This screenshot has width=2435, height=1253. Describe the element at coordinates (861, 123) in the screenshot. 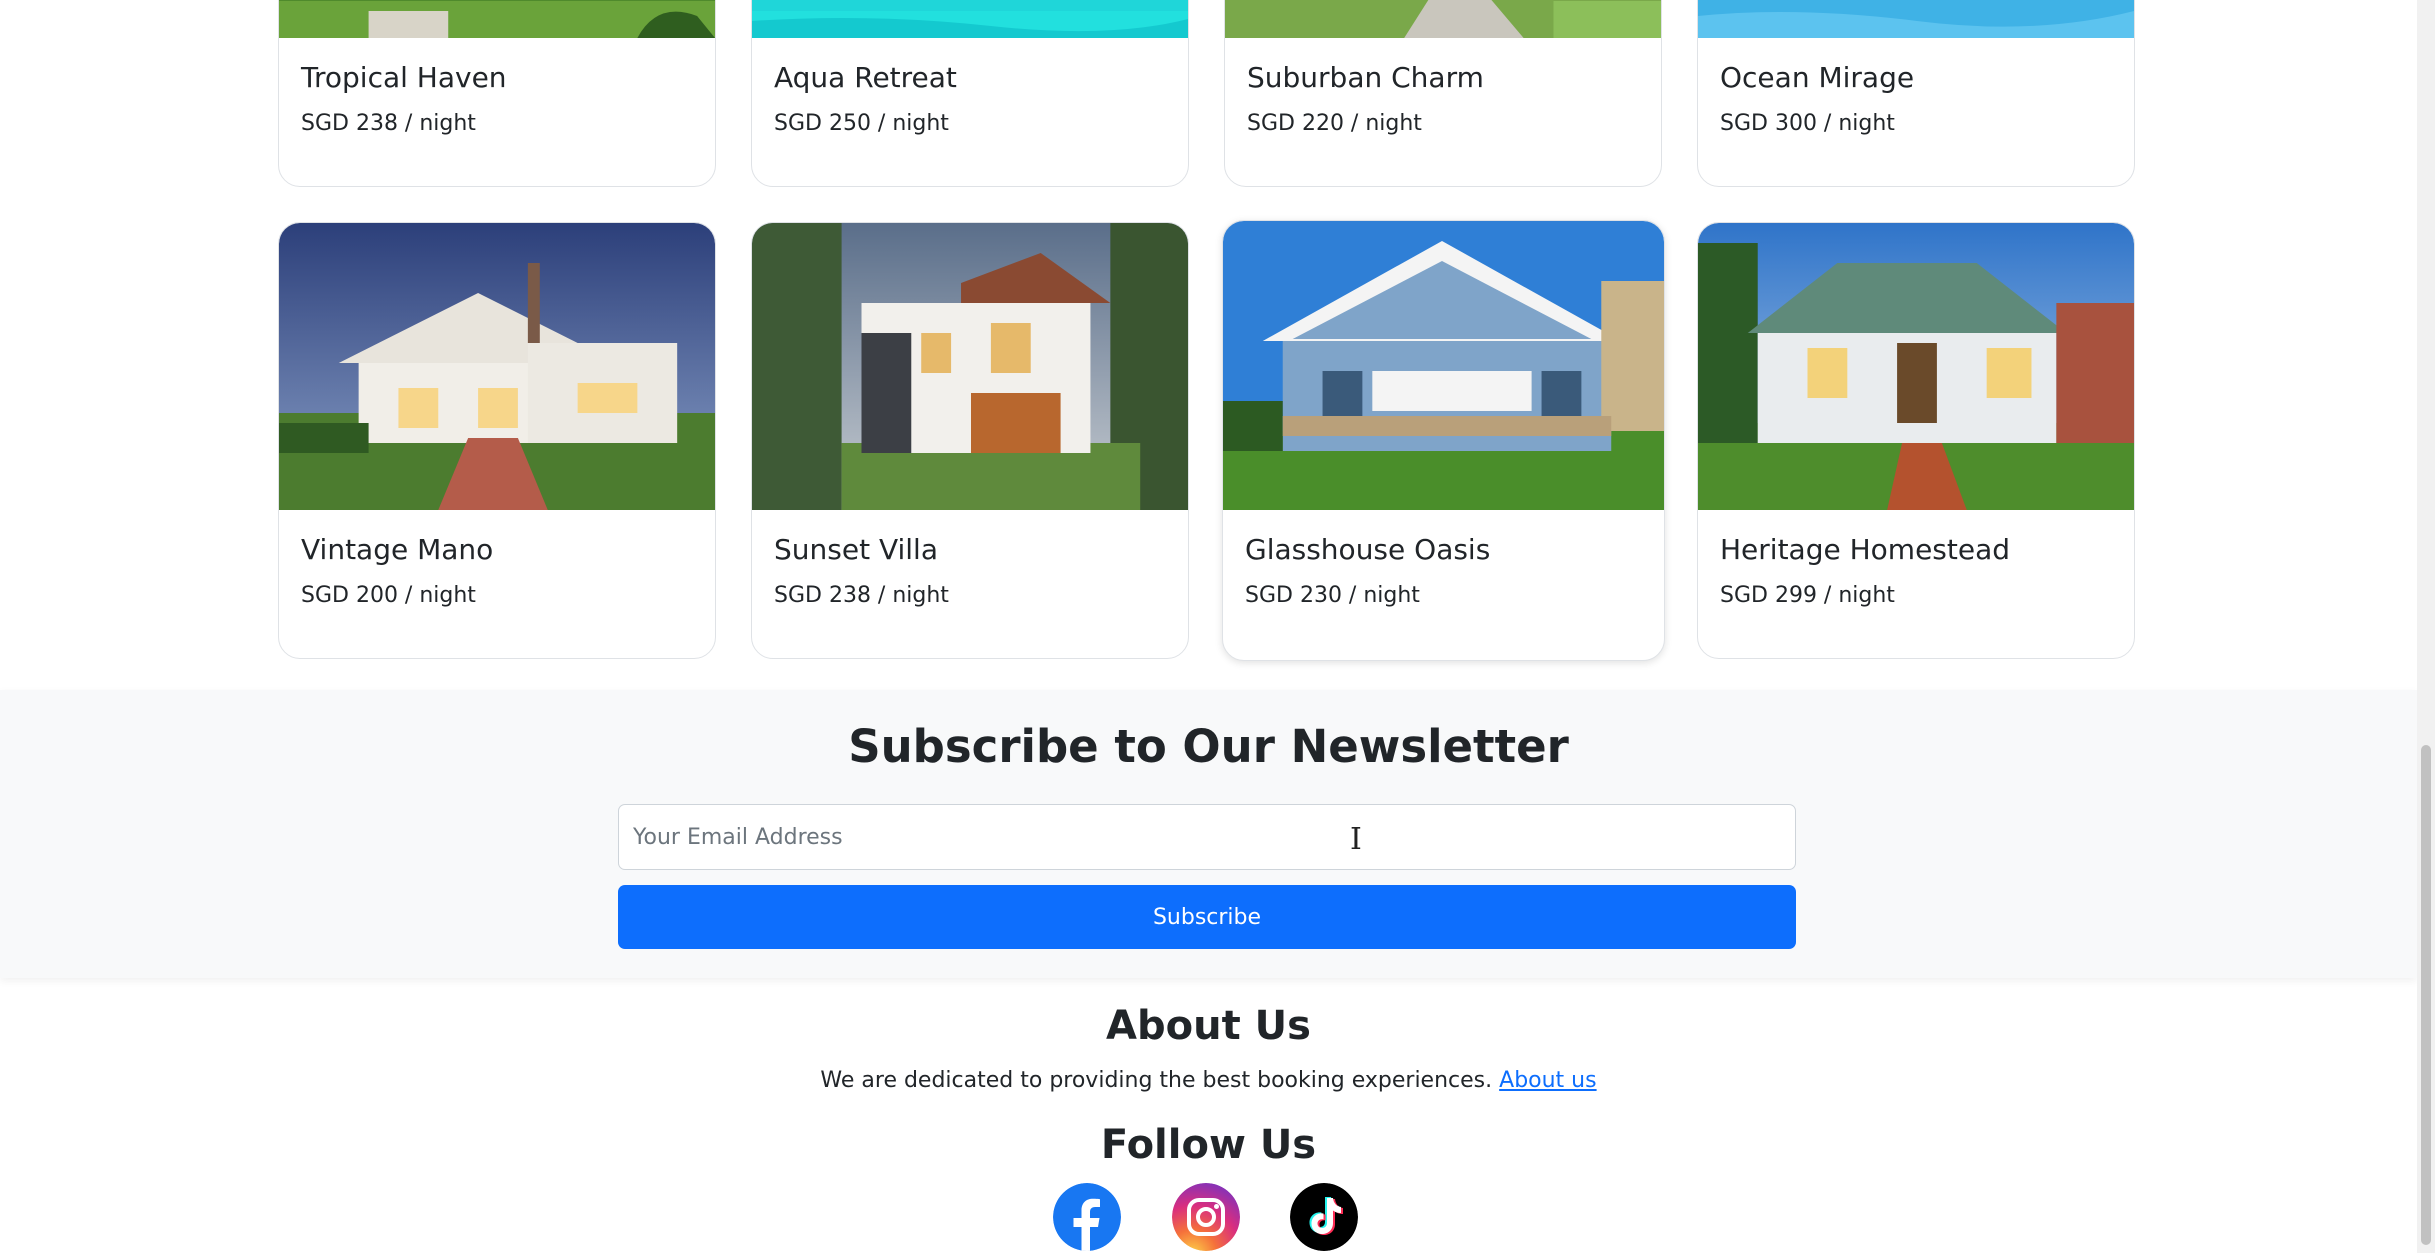

I see `listing-price: SGD 250 / night` at that location.